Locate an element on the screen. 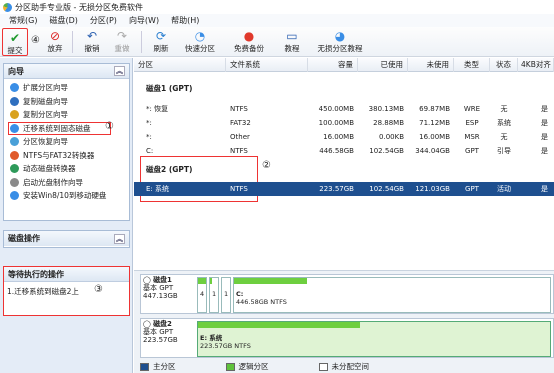  disk-ops-section: 磁盘操作 ︽ is located at coordinates (66, 239).